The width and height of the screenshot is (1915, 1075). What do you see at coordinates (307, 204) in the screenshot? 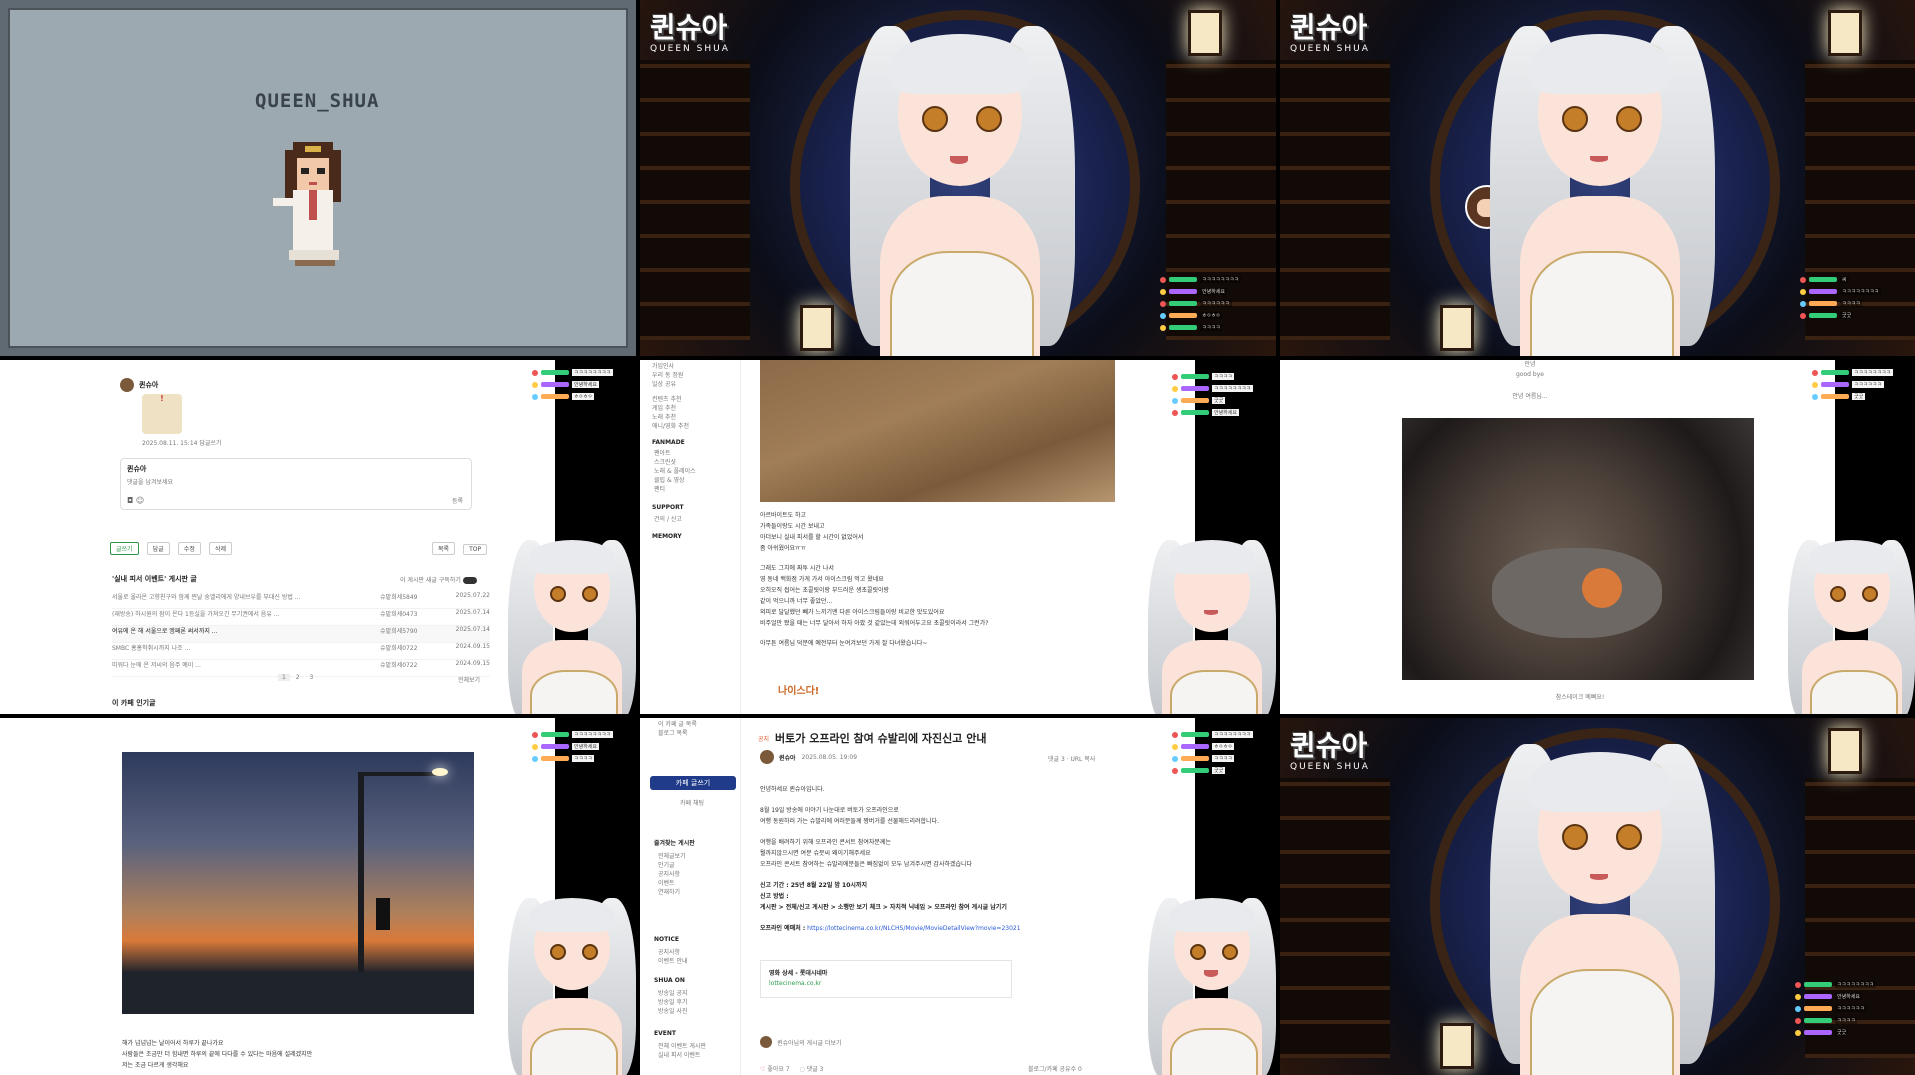
I see `pixel-character-sprite` at bounding box center [307, 204].